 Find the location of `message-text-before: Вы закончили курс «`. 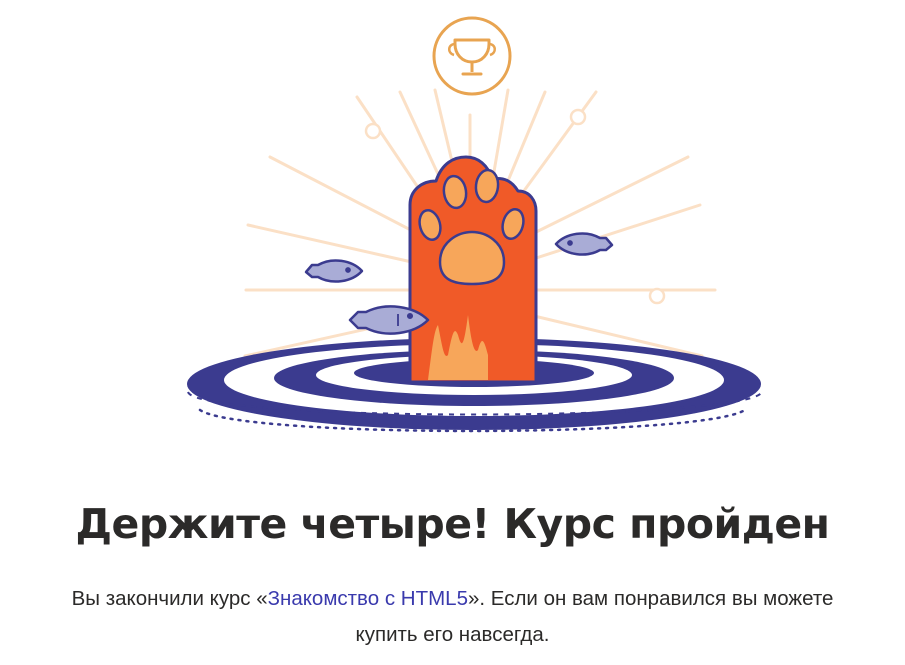

message-text-before: Вы закончили курс « is located at coordinates (169, 598).